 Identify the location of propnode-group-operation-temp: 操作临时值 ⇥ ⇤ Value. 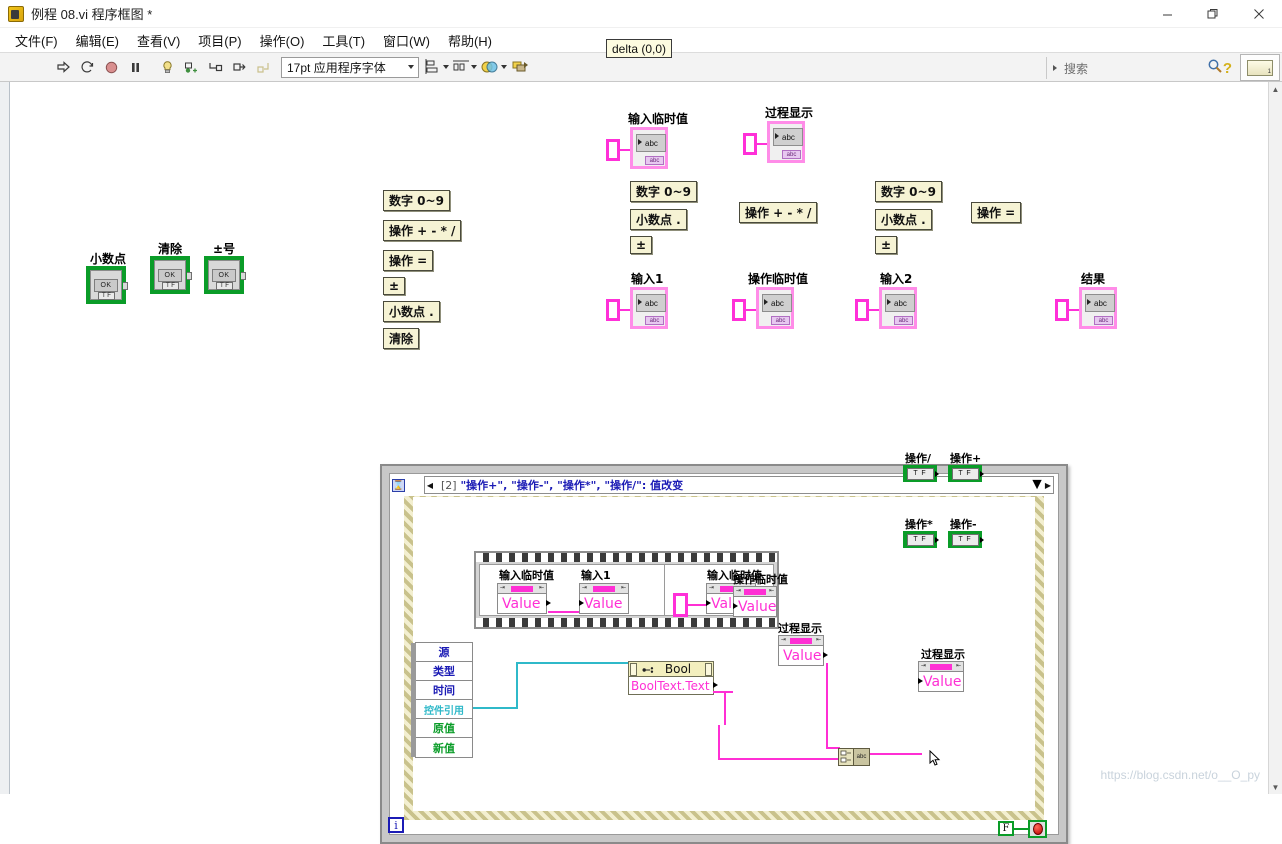
(760, 594).